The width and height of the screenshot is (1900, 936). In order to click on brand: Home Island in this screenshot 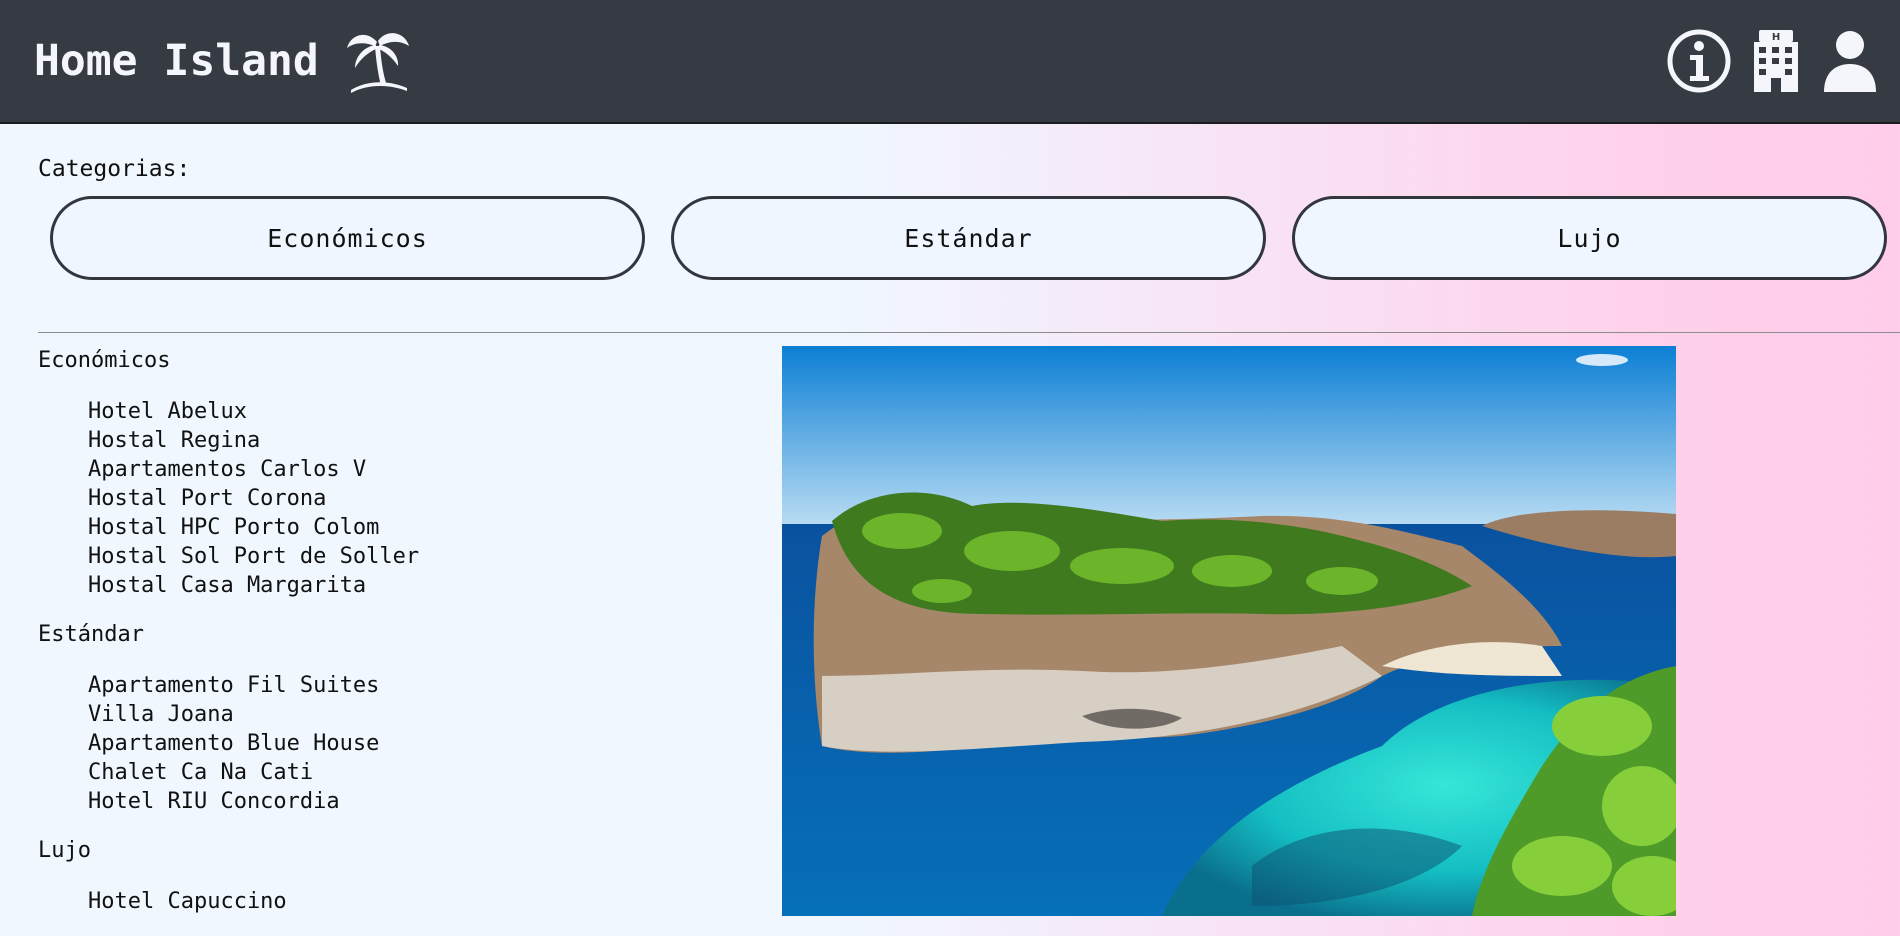, I will do `click(222, 61)`.